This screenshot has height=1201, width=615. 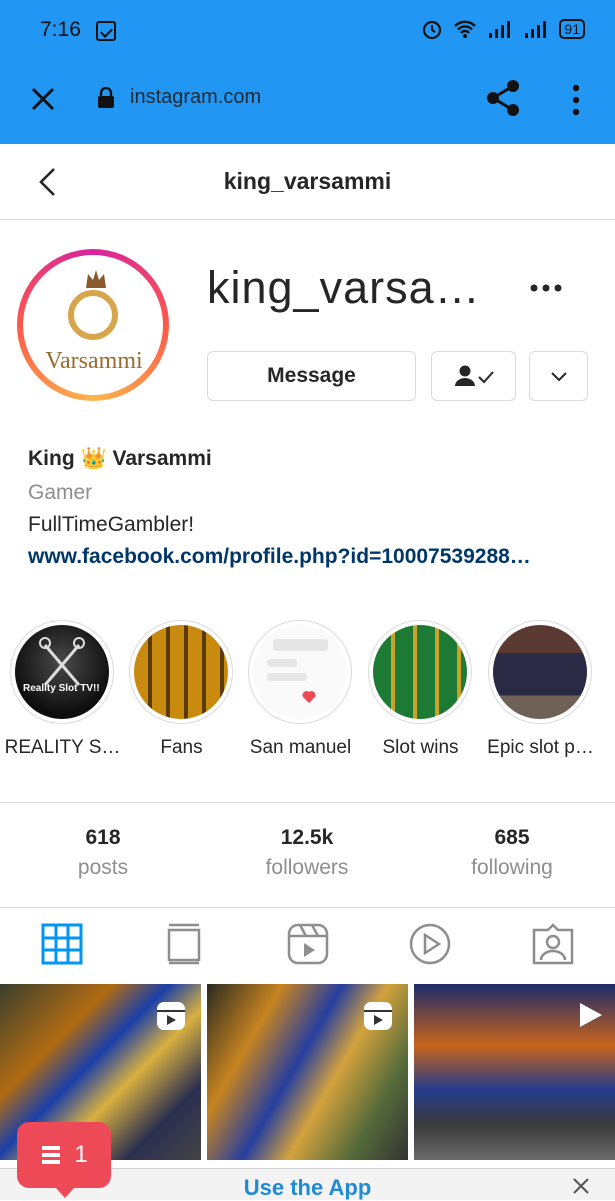 I want to click on chevron-down-icon, so click(x=558, y=377).